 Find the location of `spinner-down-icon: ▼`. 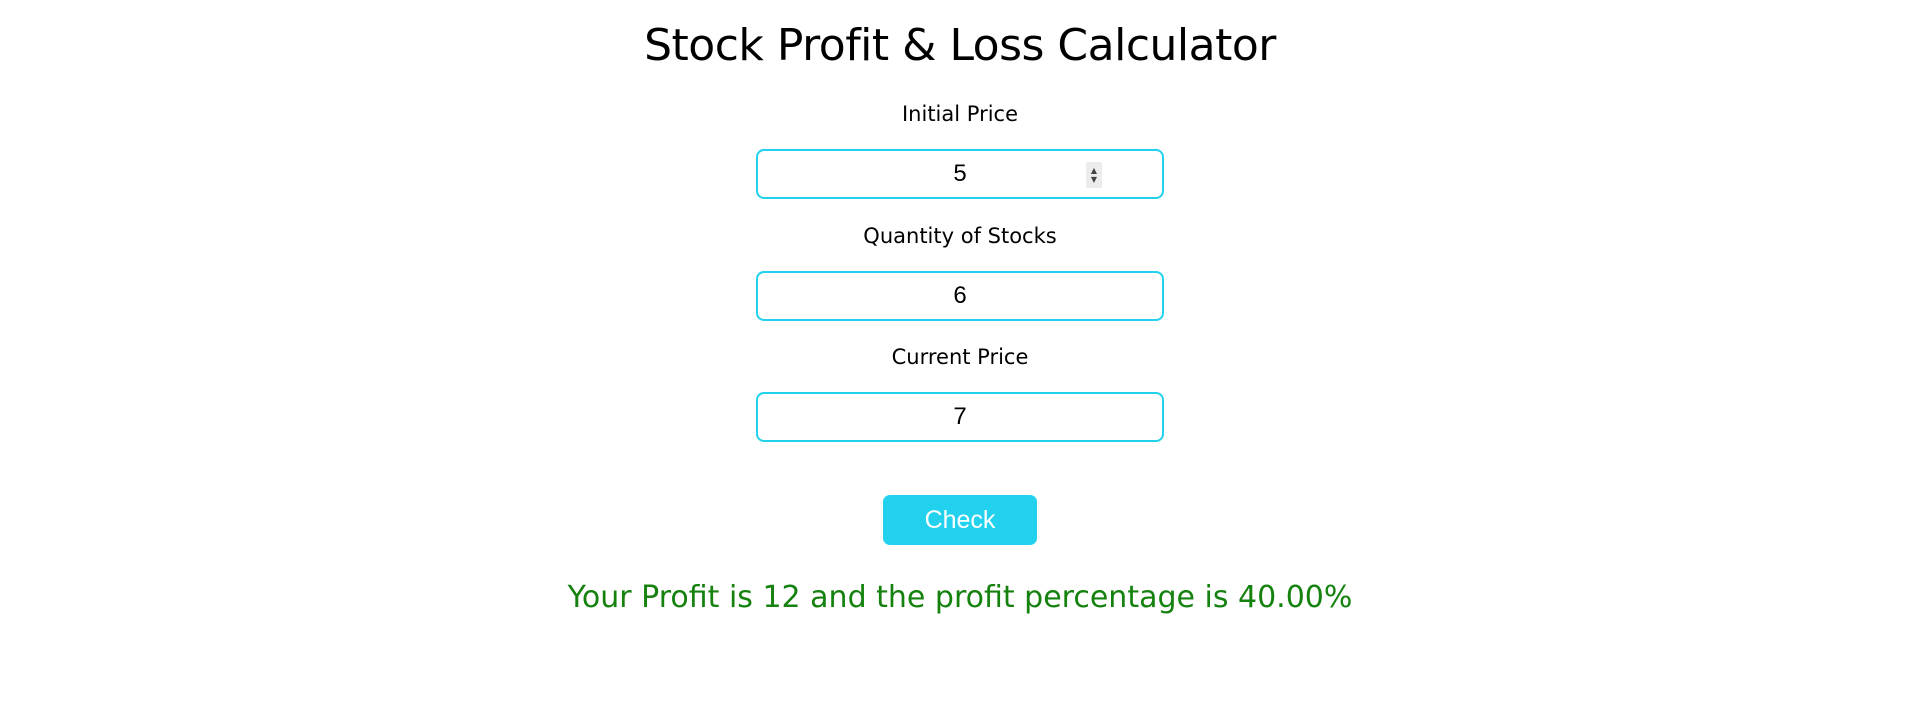

spinner-down-icon: ▼ is located at coordinates (1094, 179).